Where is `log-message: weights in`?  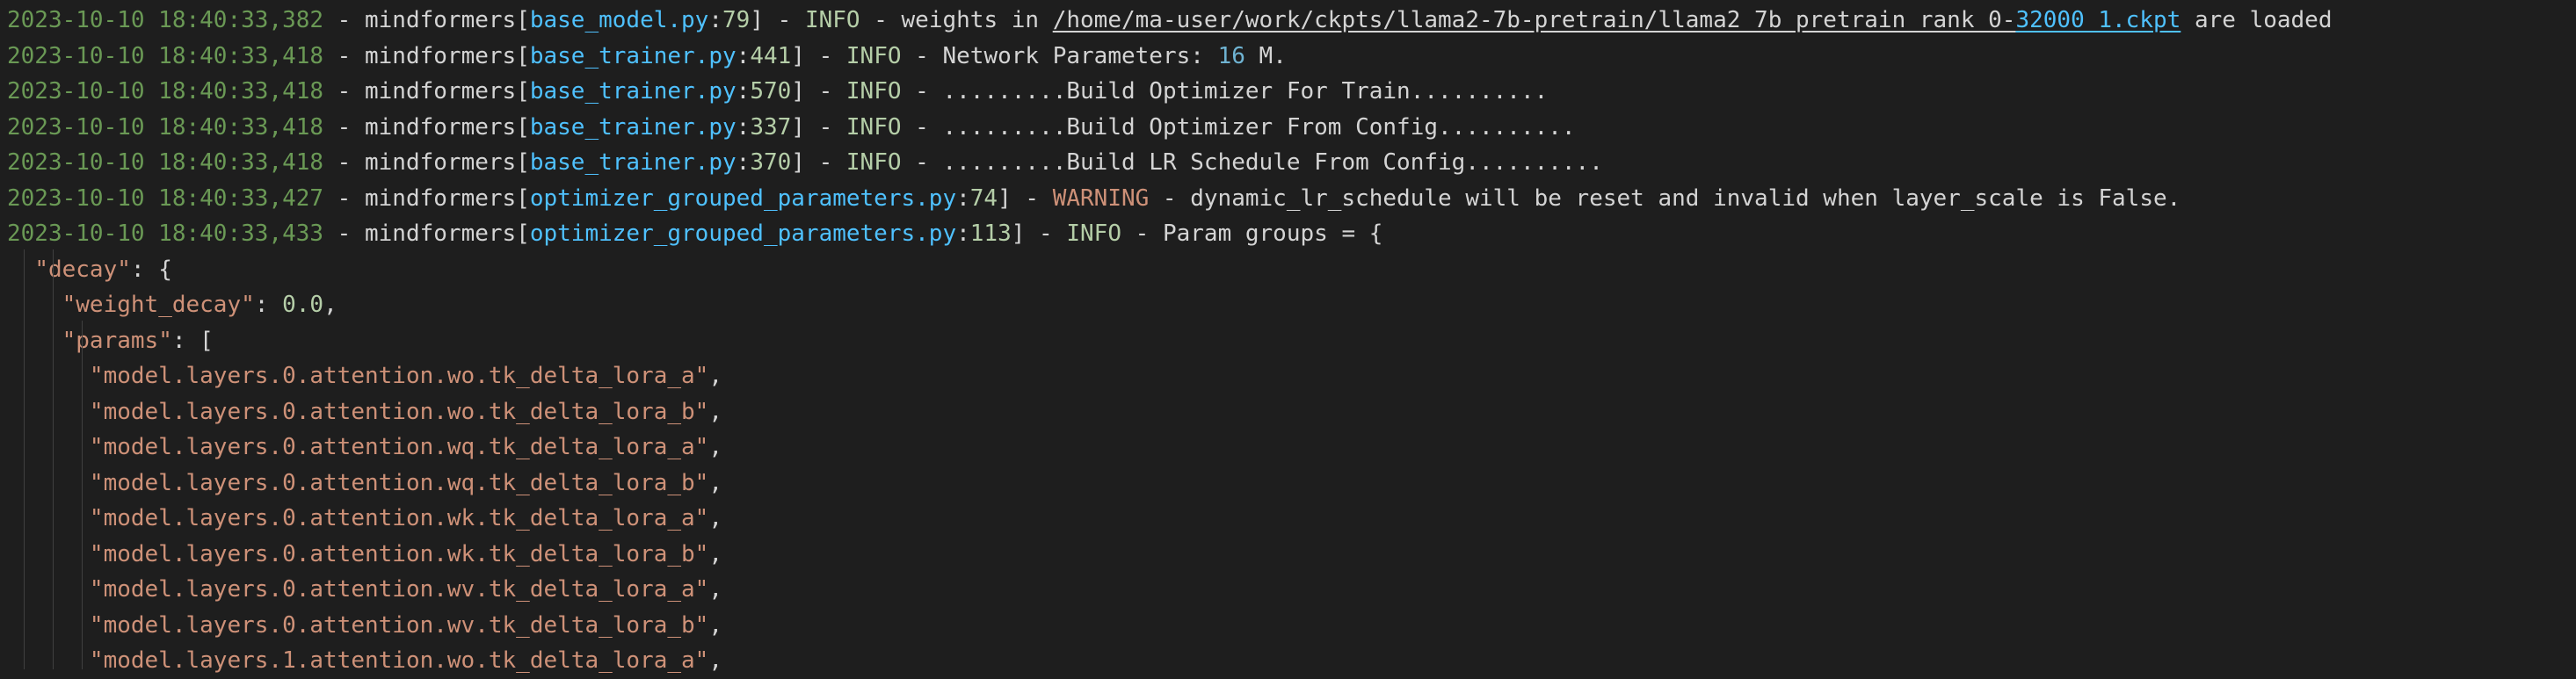
log-message: weights in is located at coordinates (977, 20).